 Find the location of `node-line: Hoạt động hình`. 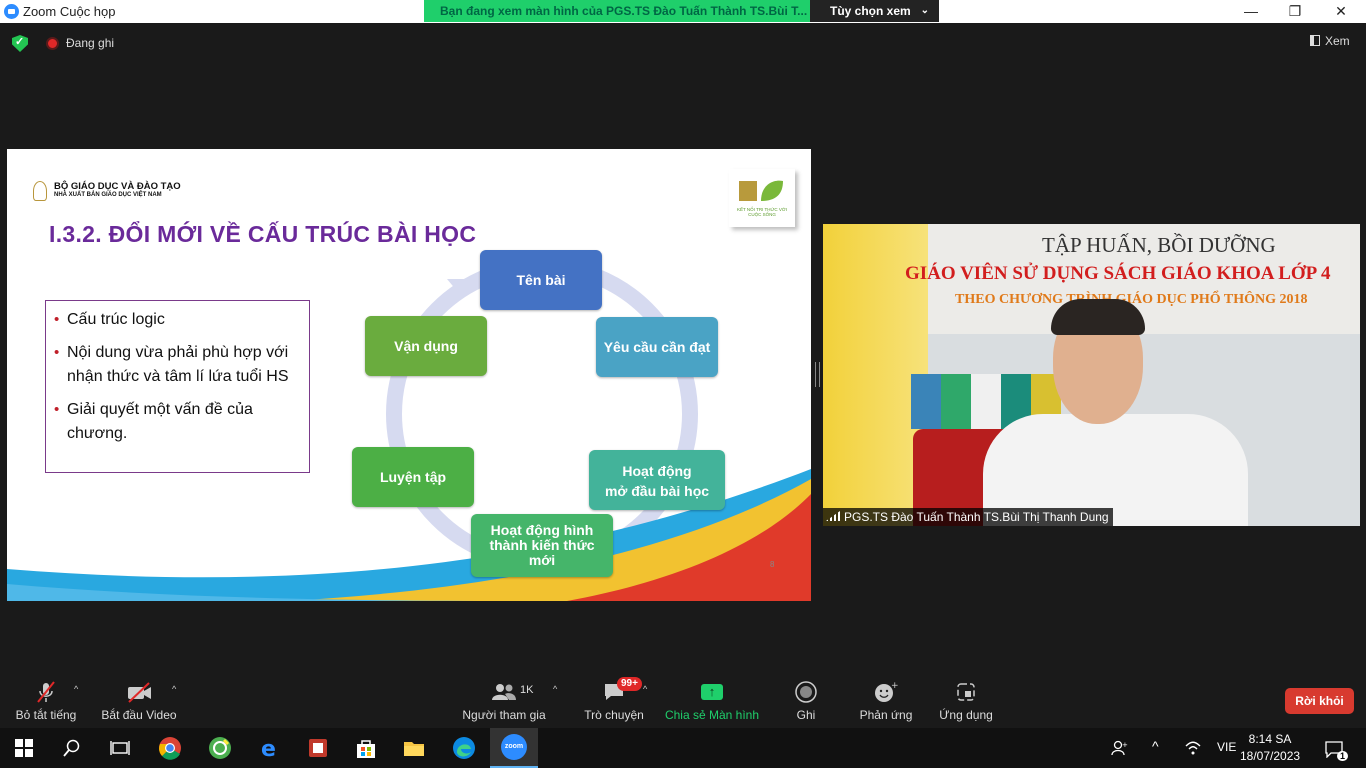

node-line: Hoạt động hình is located at coordinates (542, 530).